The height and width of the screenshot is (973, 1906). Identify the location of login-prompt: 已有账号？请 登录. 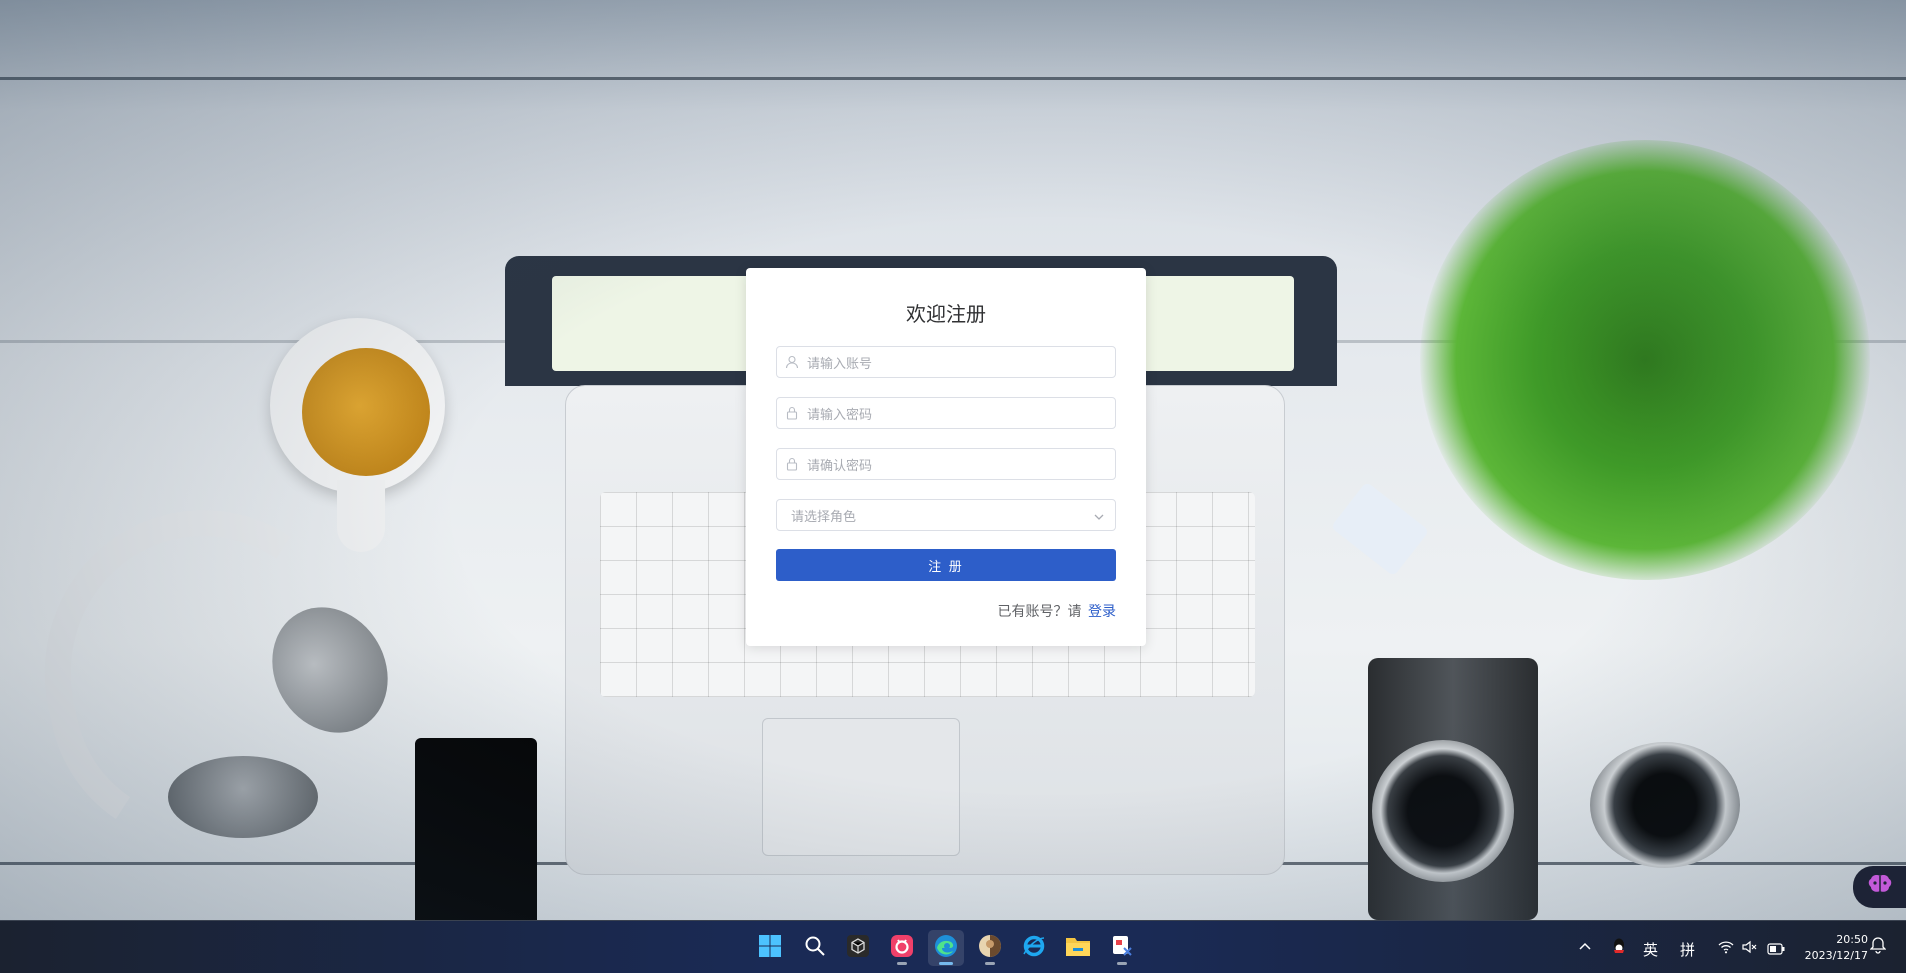
(1057, 611).